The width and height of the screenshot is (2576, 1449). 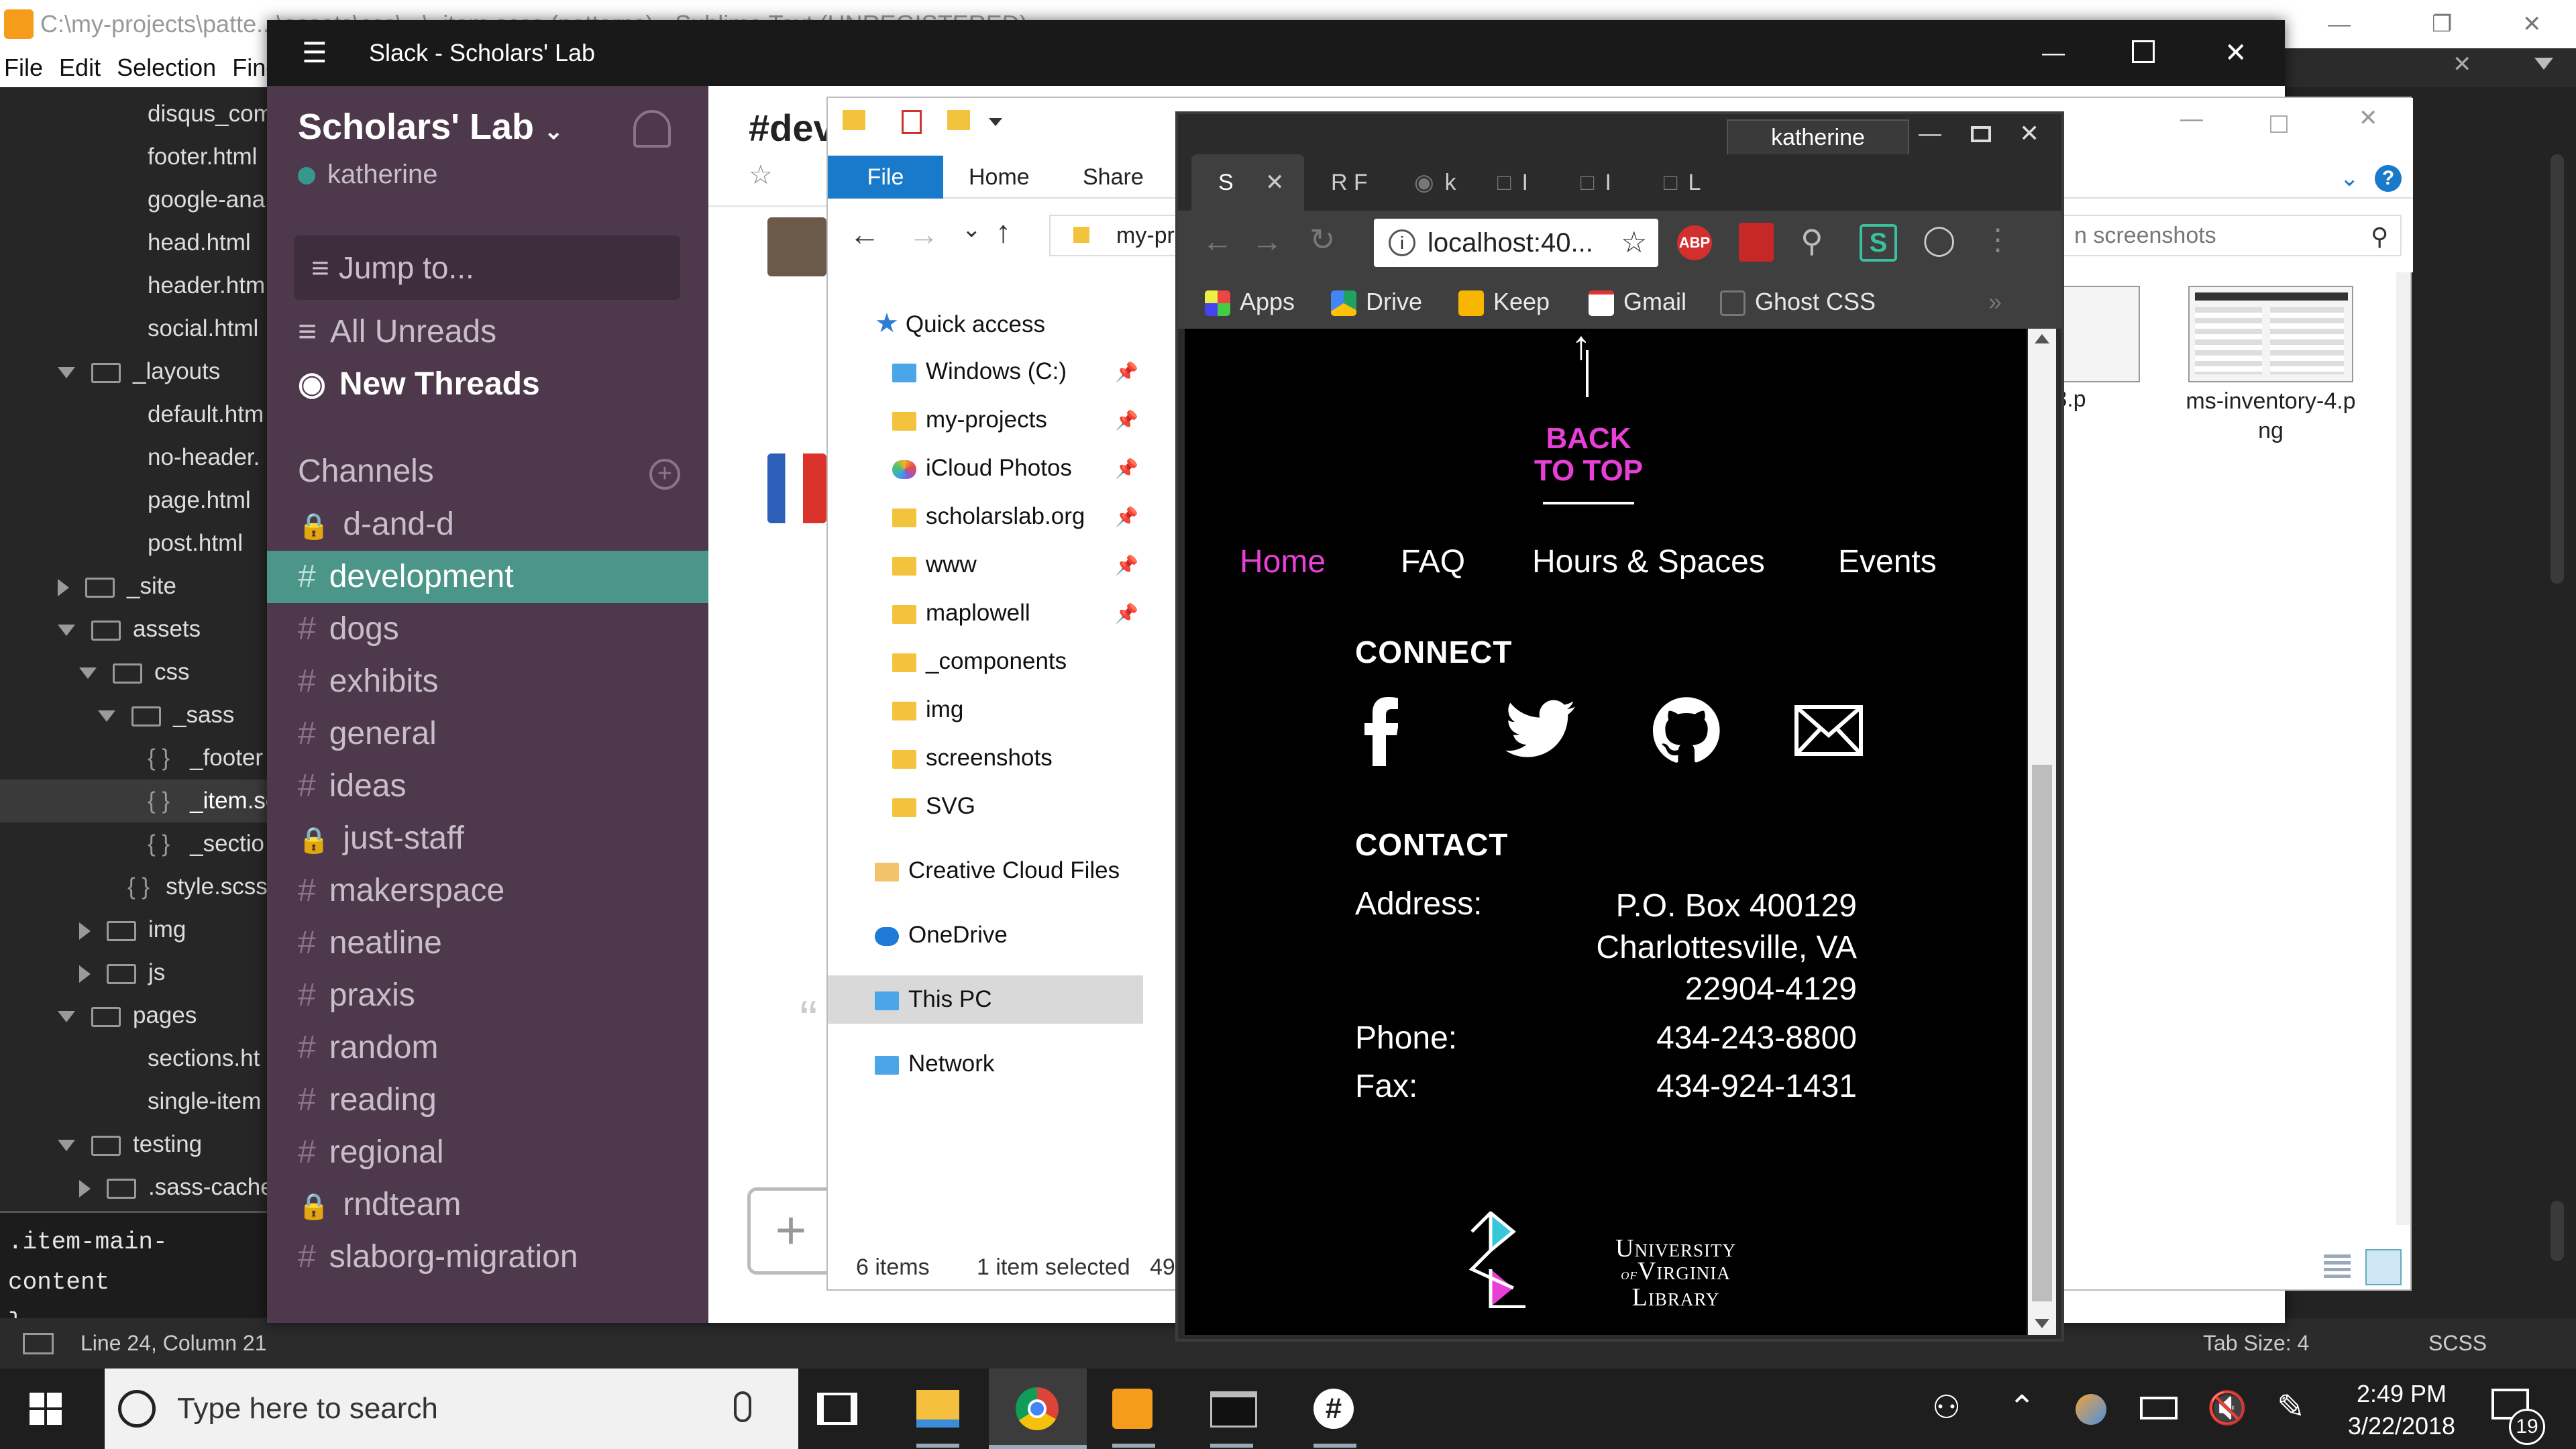 I want to click on tree-item: { } style.scss, so click(x=197, y=886).